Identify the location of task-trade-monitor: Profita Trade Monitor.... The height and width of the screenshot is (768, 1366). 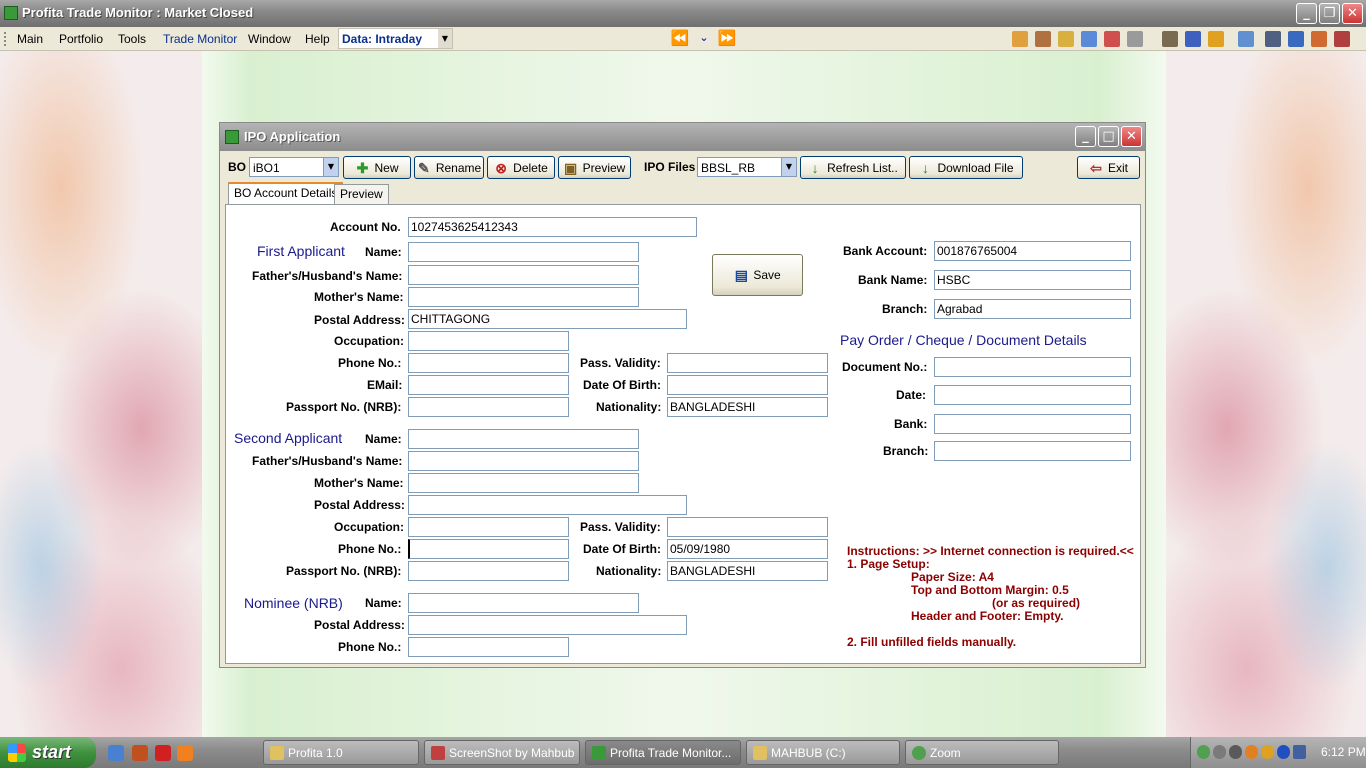
(663, 752).